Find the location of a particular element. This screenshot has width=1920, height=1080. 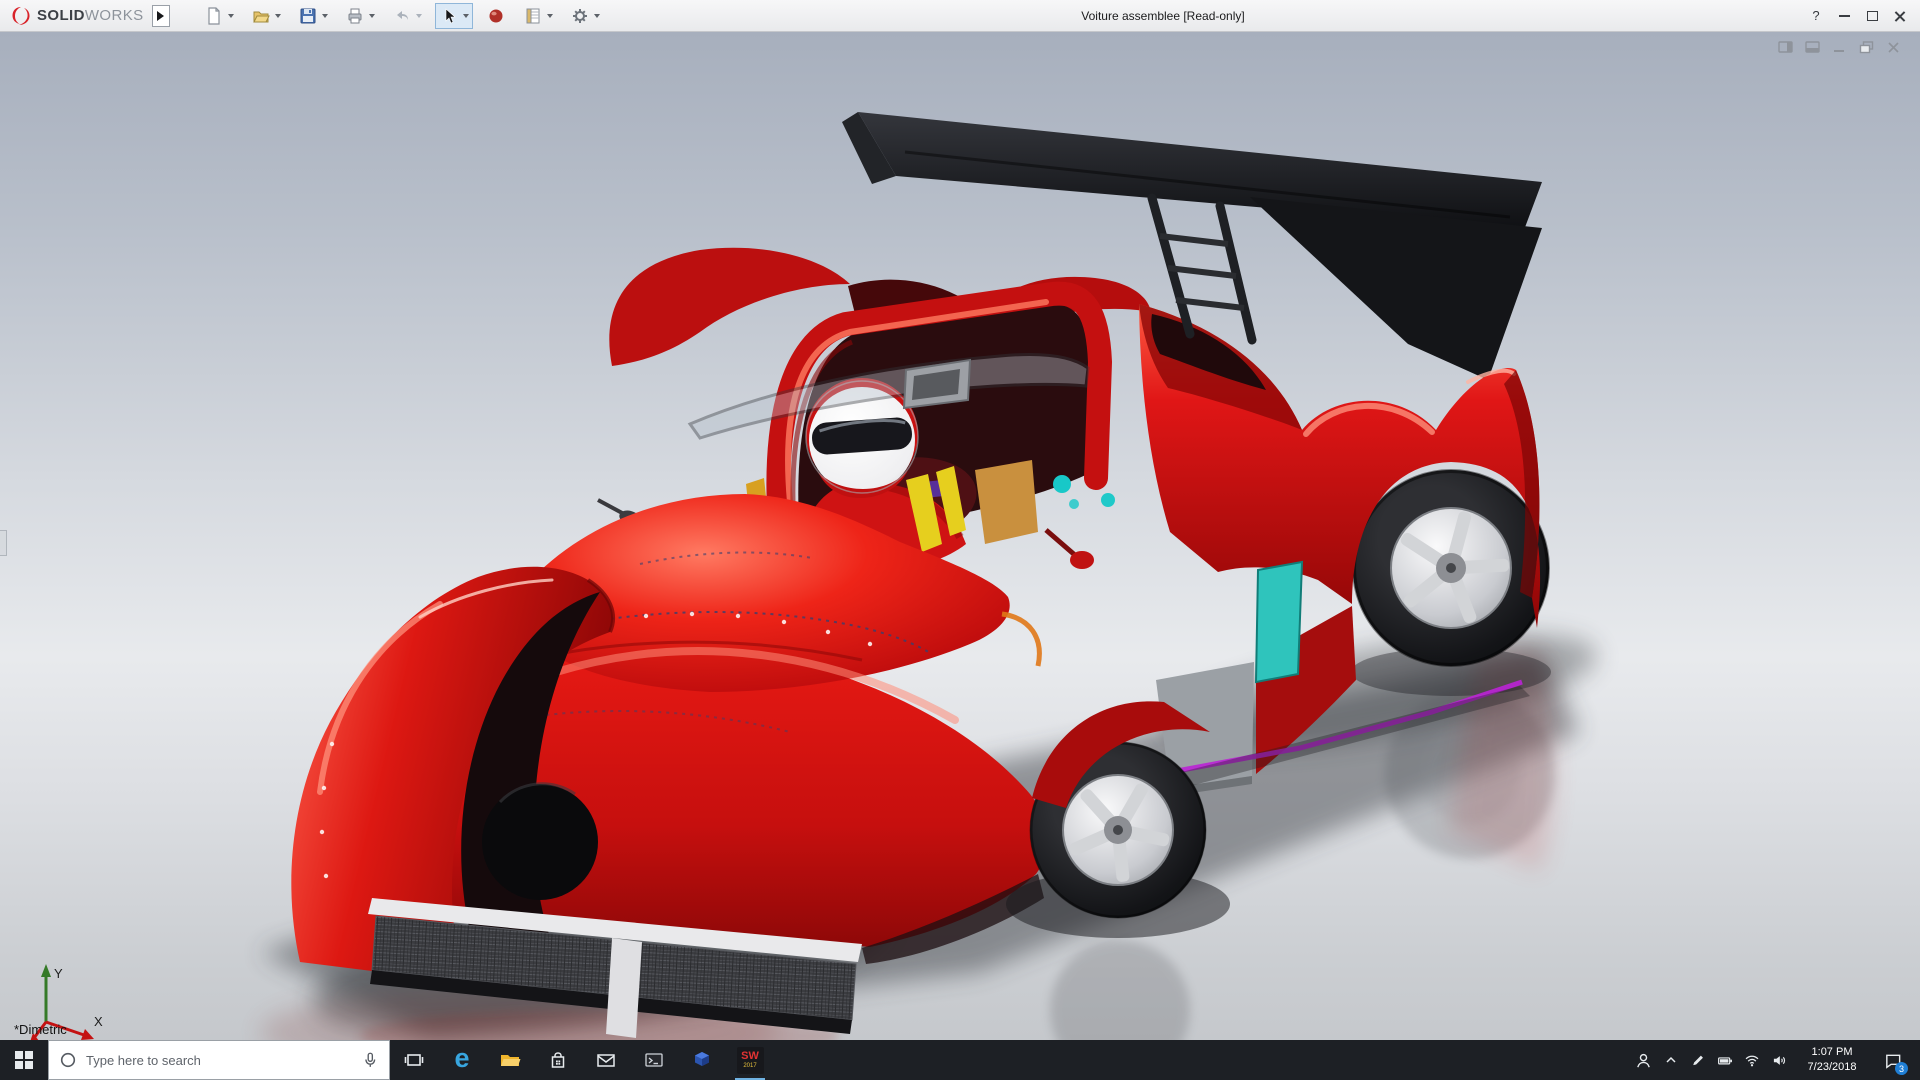

new-document-icon is located at coordinates (213, 15).